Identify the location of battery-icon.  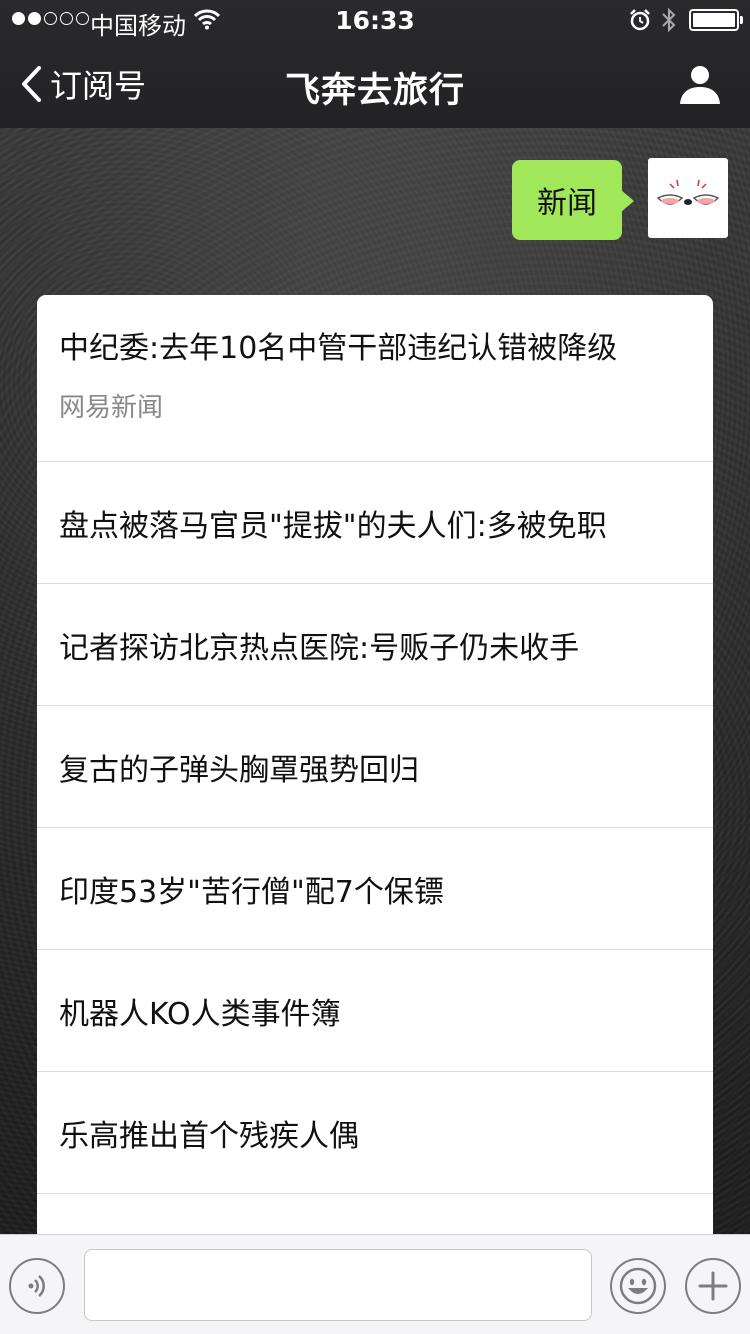
(716, 20).